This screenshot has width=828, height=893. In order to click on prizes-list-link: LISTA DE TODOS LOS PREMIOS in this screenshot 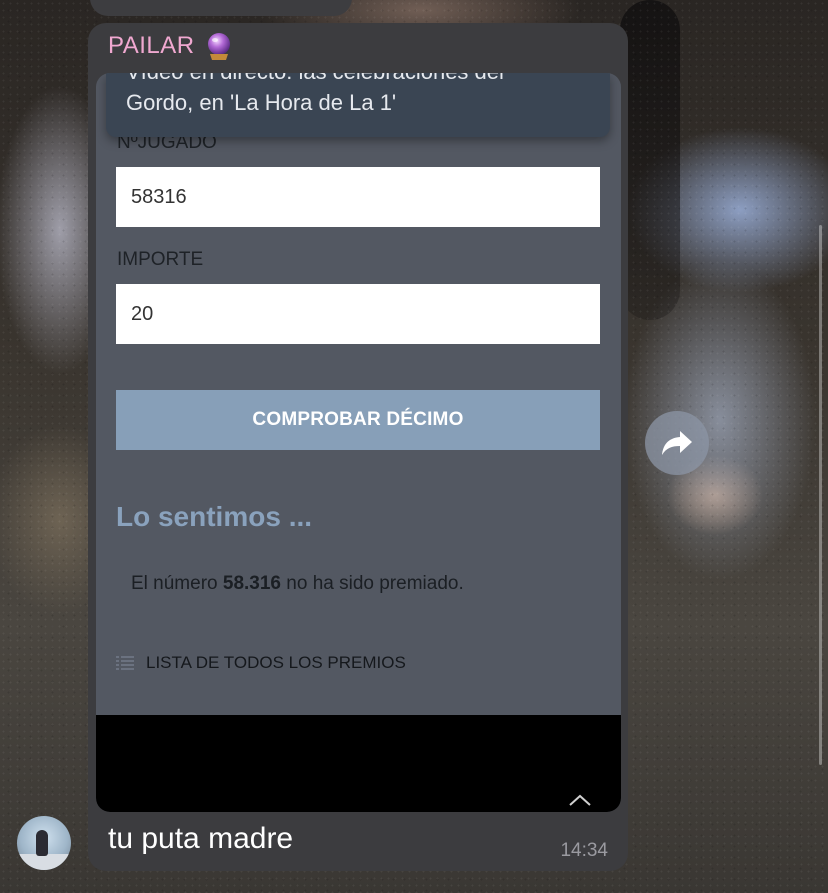, I will do `click(261, 663)`.